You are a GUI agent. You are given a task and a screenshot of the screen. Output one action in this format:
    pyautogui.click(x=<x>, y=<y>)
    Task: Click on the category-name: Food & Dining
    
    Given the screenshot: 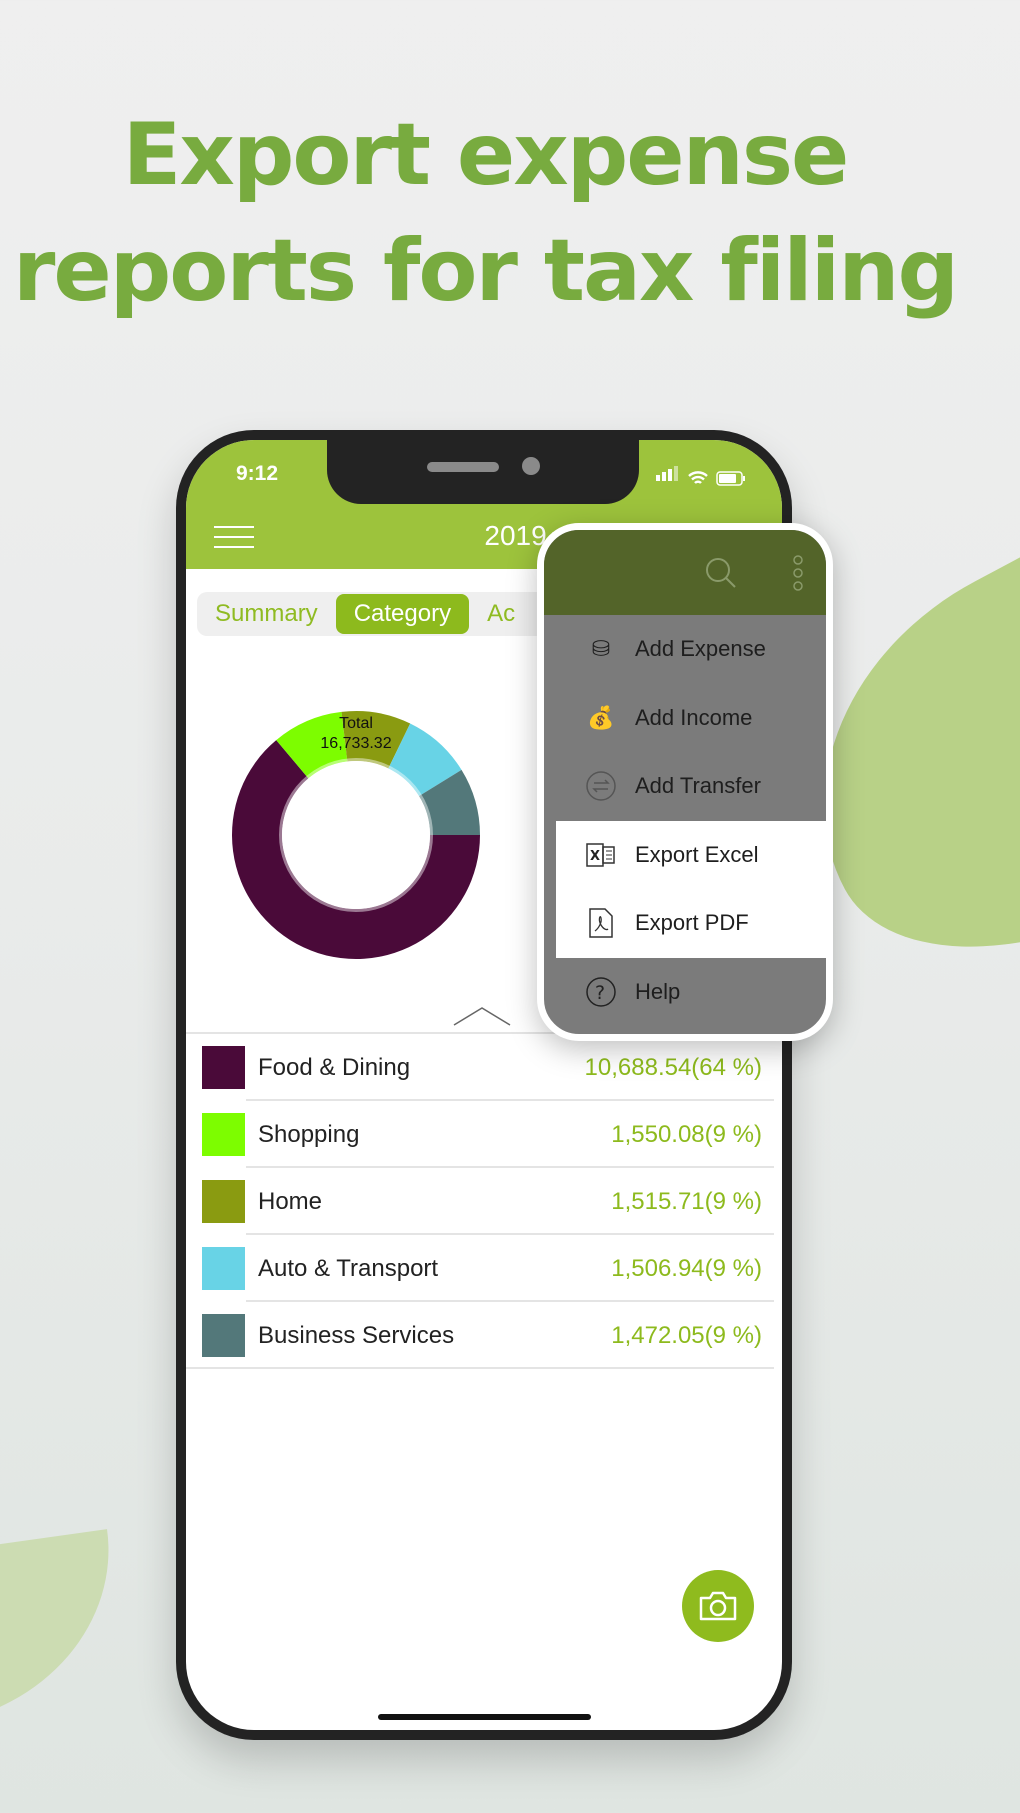 What is the action you would take?
    pyautogui.click(x=334, y=1067)
    